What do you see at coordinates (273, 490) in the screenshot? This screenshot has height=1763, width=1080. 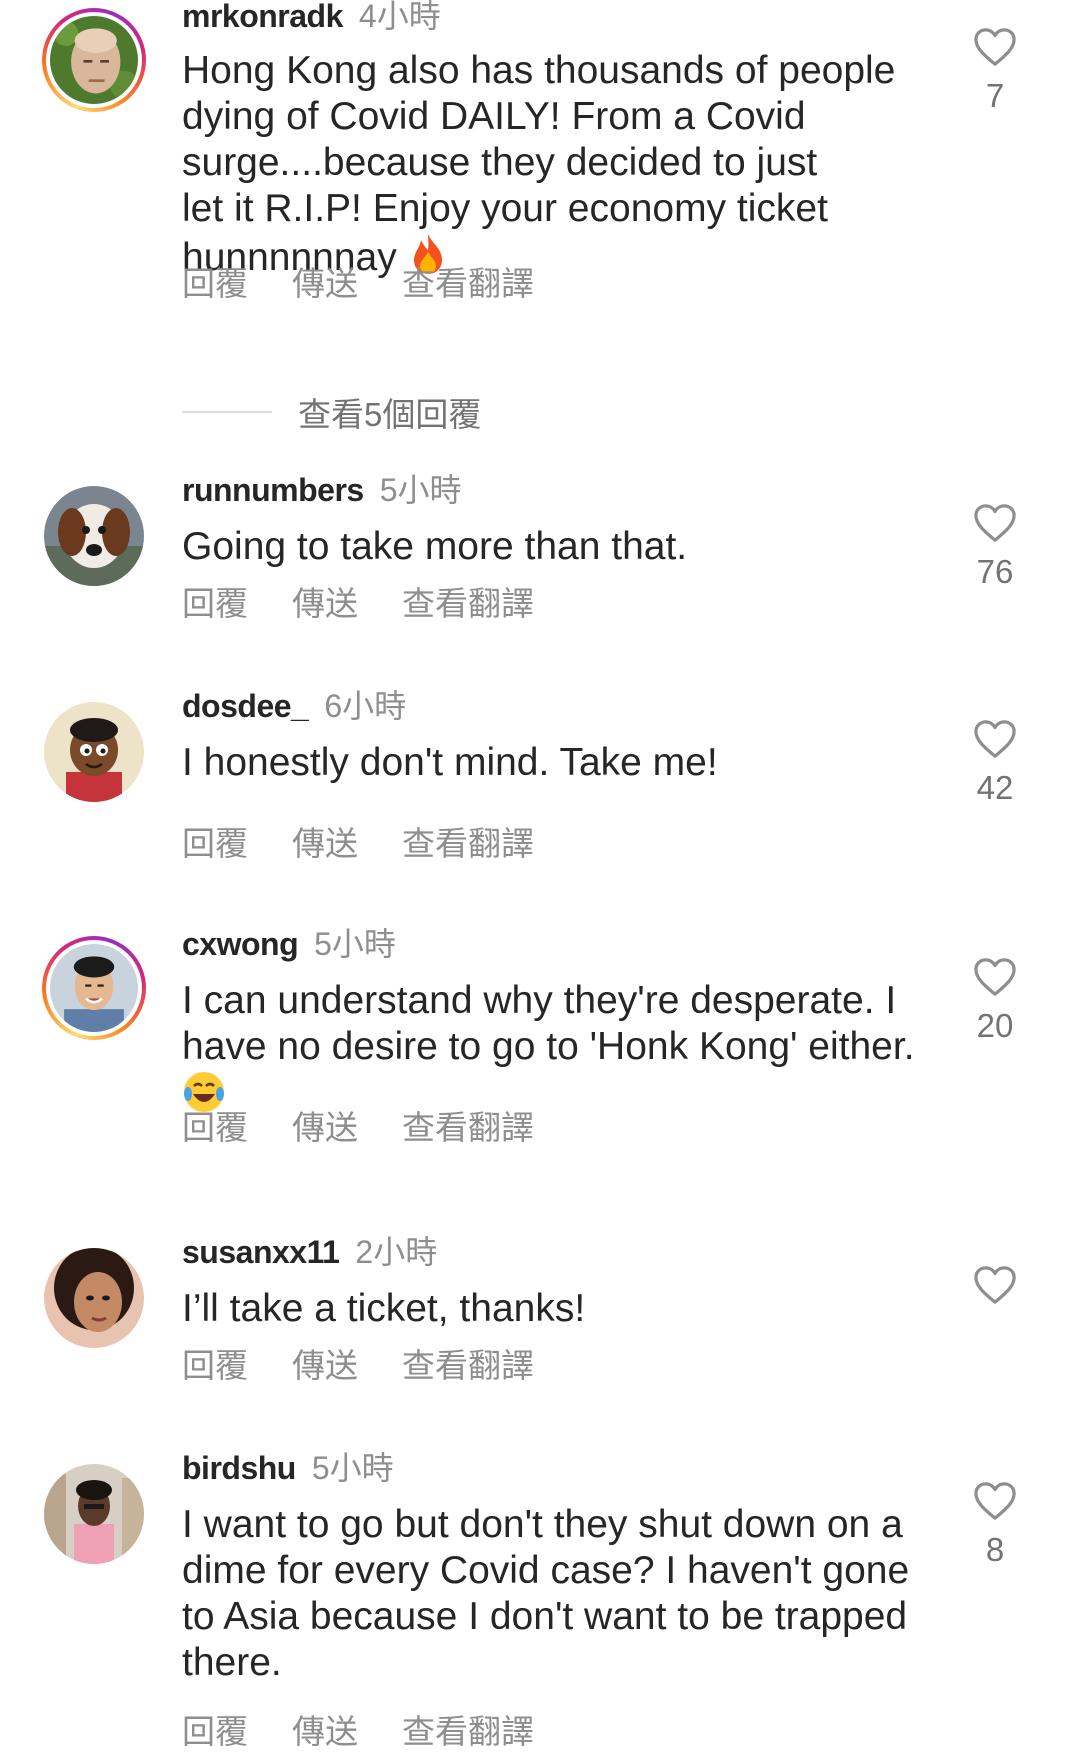 I see `username: runnumbers` at bounding box center [273, 490].